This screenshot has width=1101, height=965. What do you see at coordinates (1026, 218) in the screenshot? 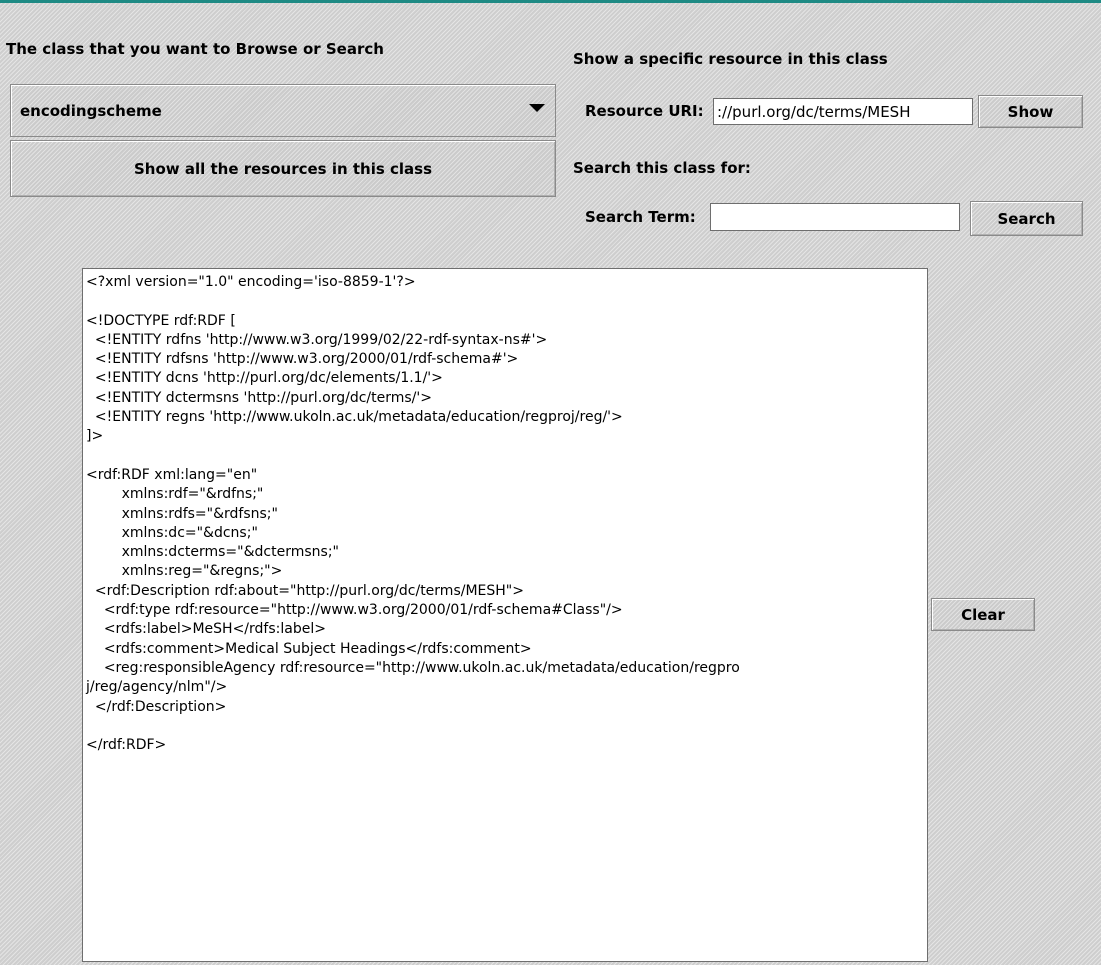
I see `search-button: Search` at bounding box center [1026, 218].